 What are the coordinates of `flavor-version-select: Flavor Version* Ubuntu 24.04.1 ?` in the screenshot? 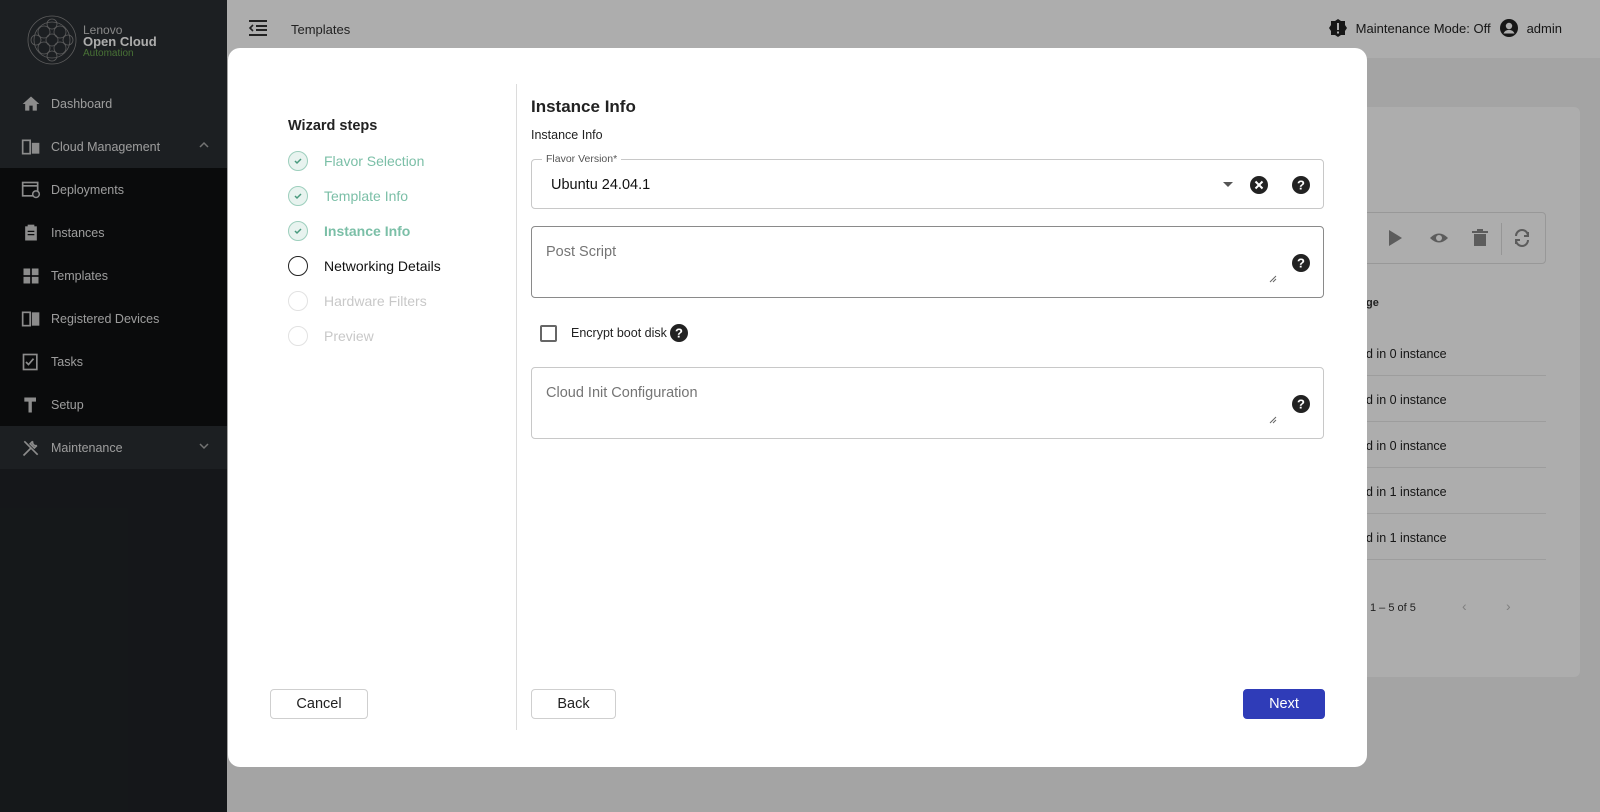 It's located at (927, 181).